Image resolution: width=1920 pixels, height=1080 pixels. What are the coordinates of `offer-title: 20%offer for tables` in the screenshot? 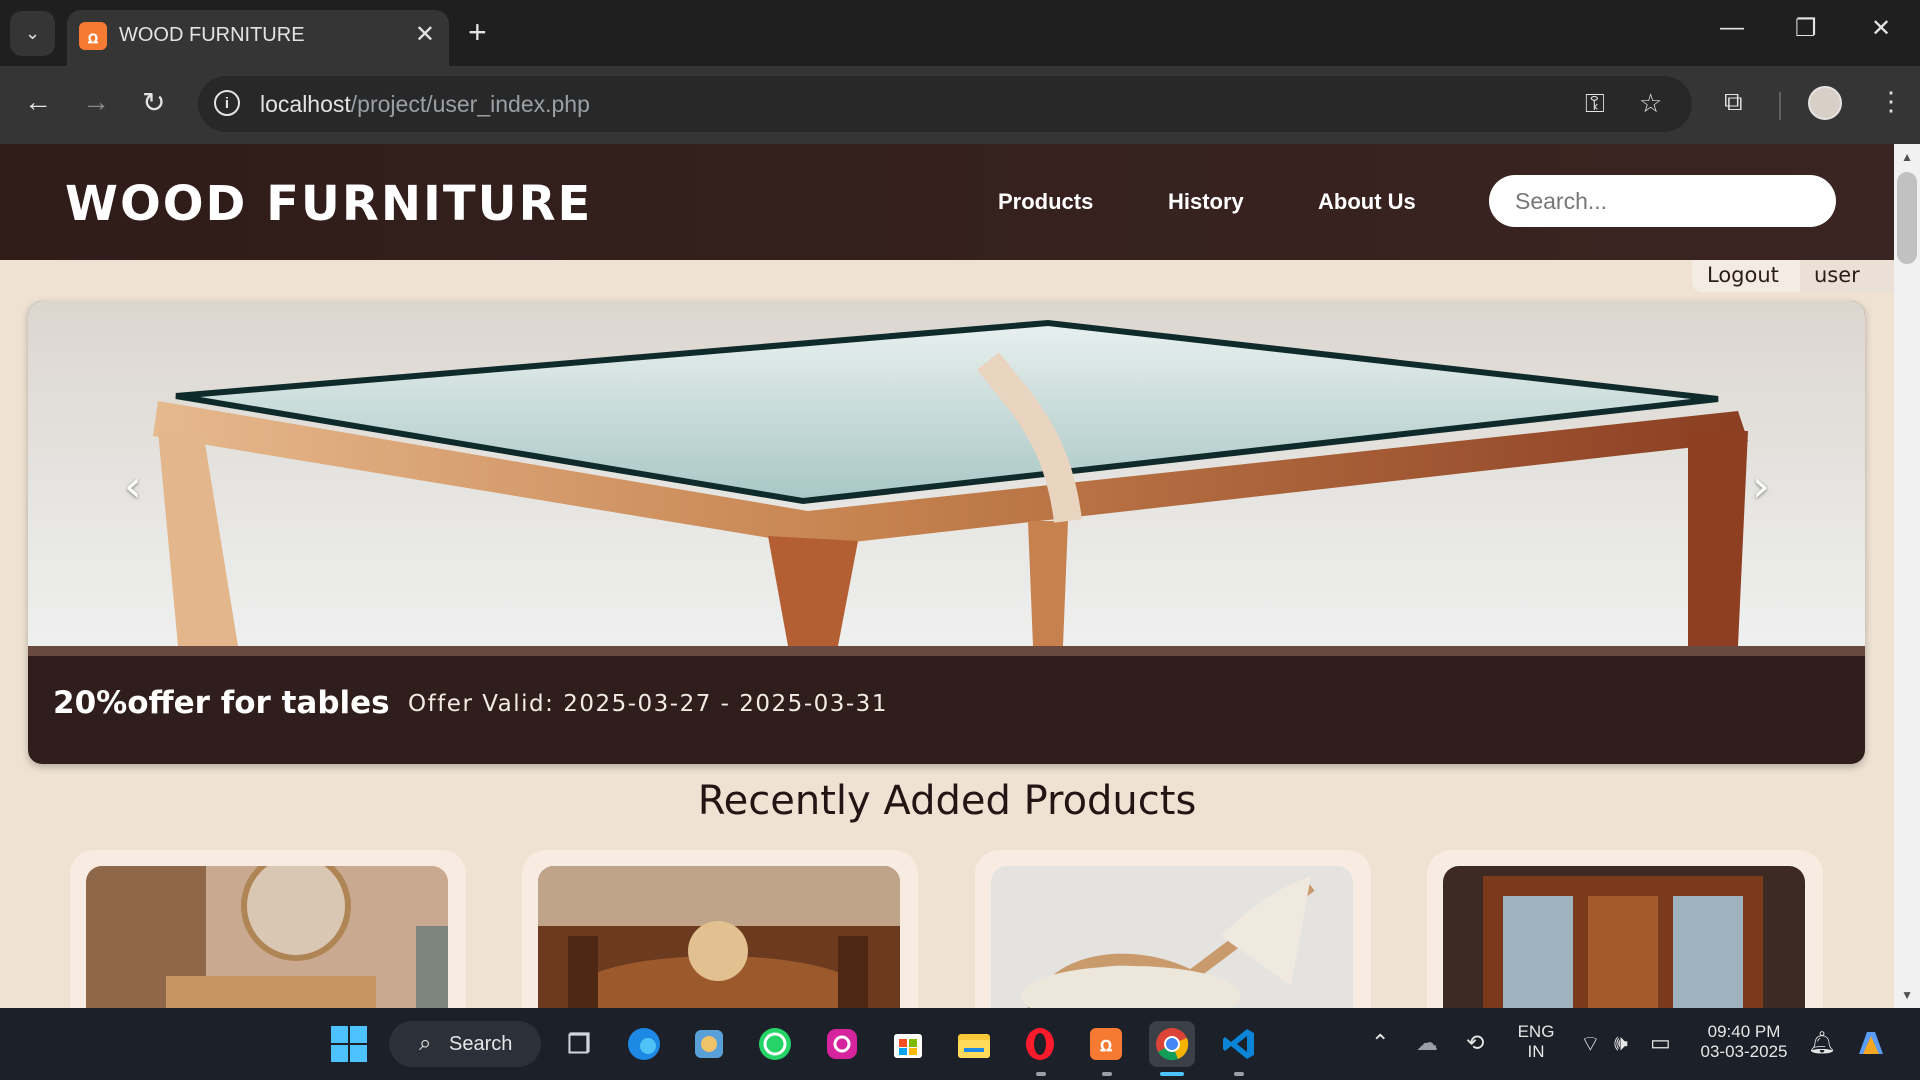 It's located at (221, 703).